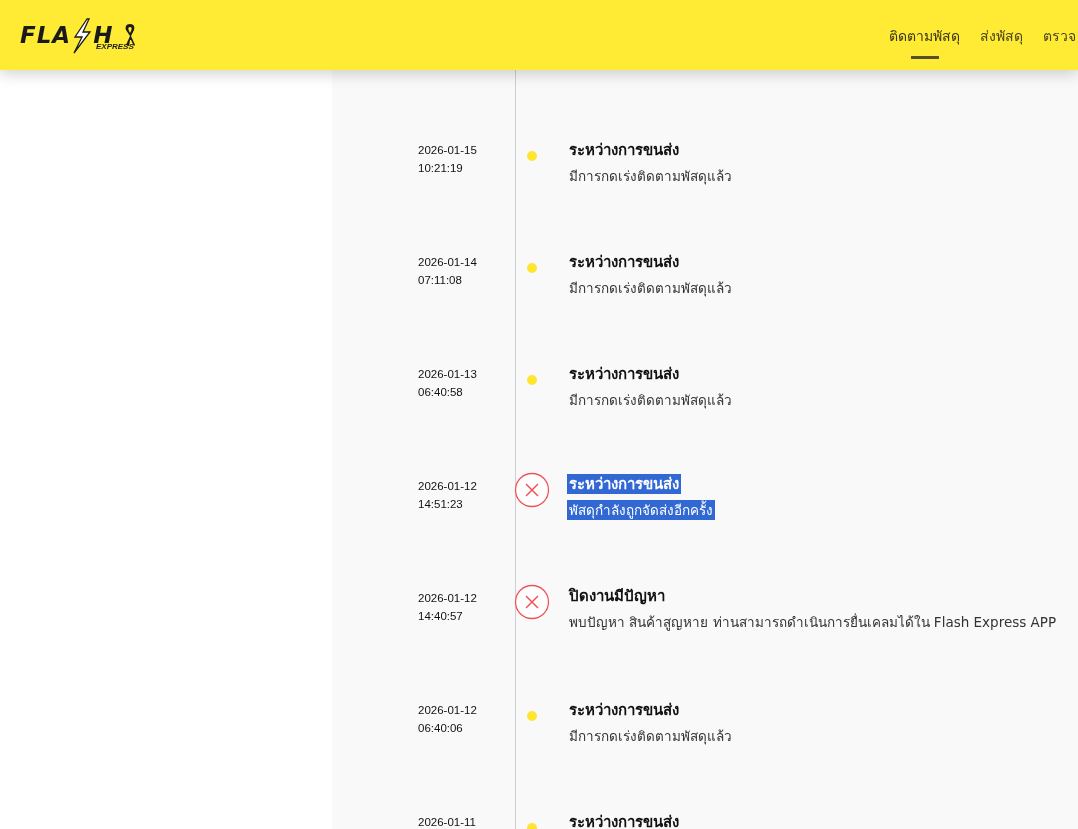 Image resolution: width=1078 pixels, height=829 pixels. Describe the element at coordinates (448, 262) in the screenshot. I see `event-date: 2026-01-14` at that location.